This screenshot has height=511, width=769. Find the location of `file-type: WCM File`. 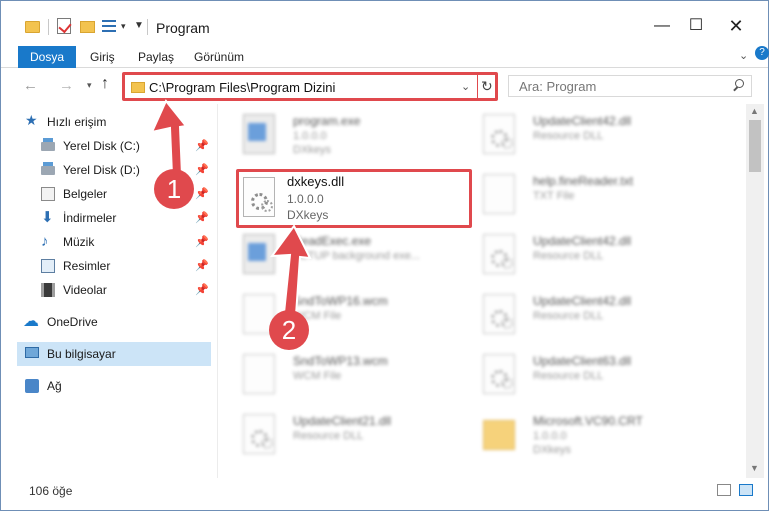

file-type: WCM File is located at coordinates (317, 376).